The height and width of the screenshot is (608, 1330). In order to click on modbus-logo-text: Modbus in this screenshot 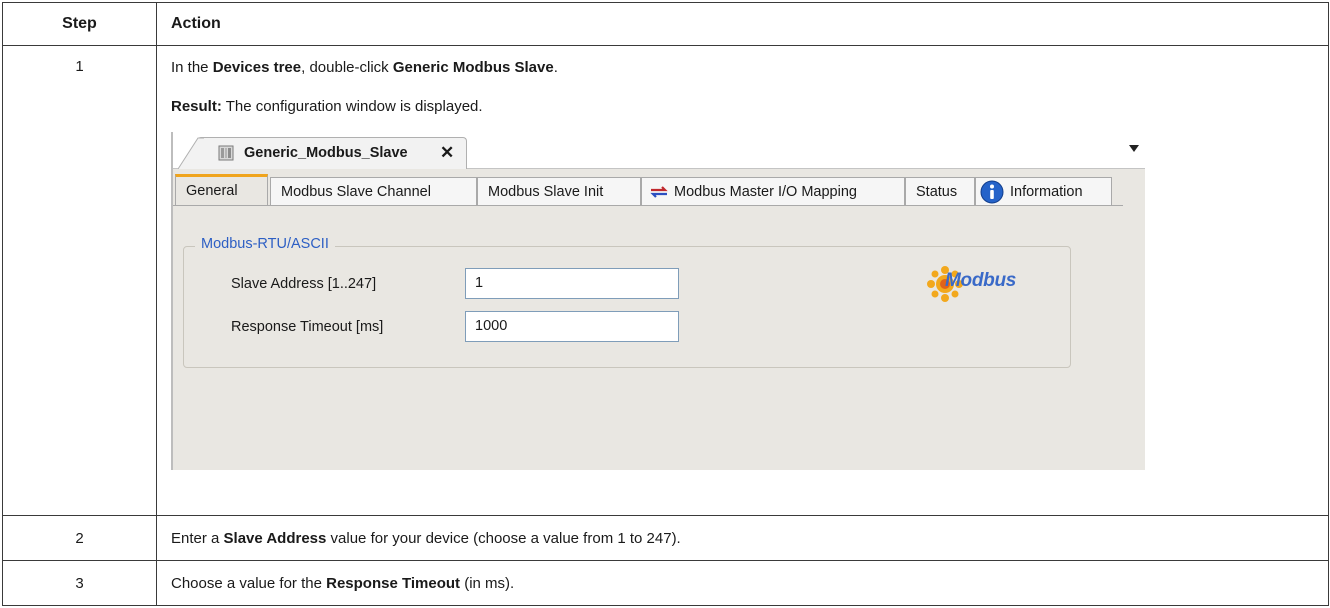, I will do `click(981, 280)`.